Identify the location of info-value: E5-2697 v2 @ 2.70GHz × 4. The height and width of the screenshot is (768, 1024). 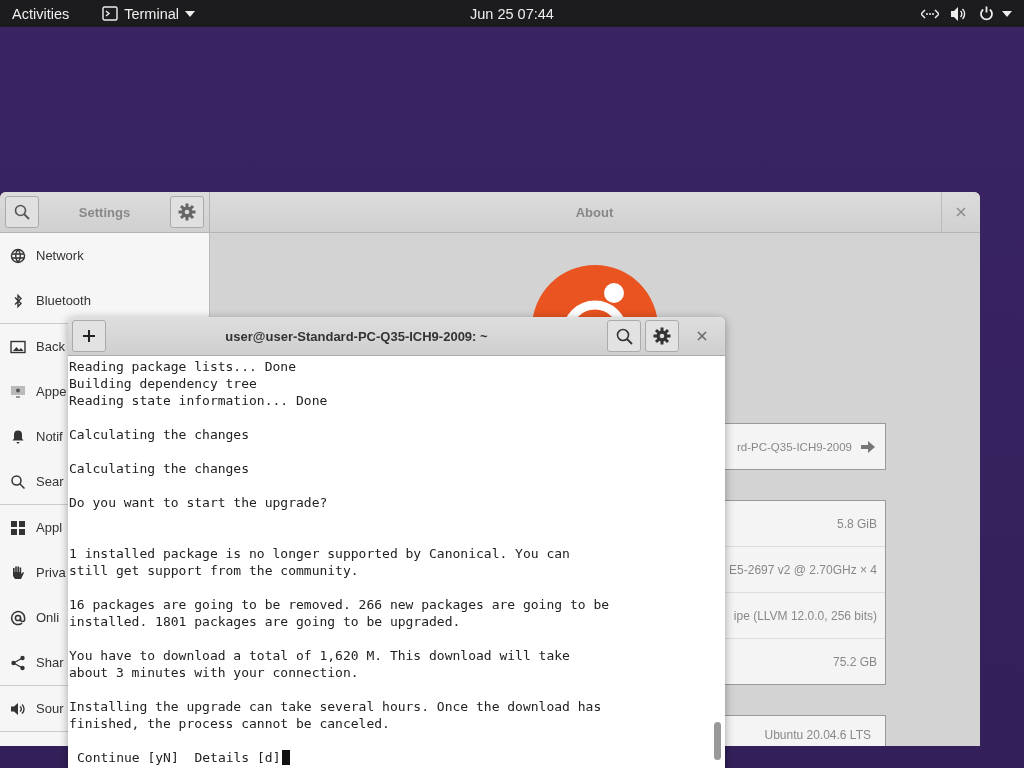
(803, 569).